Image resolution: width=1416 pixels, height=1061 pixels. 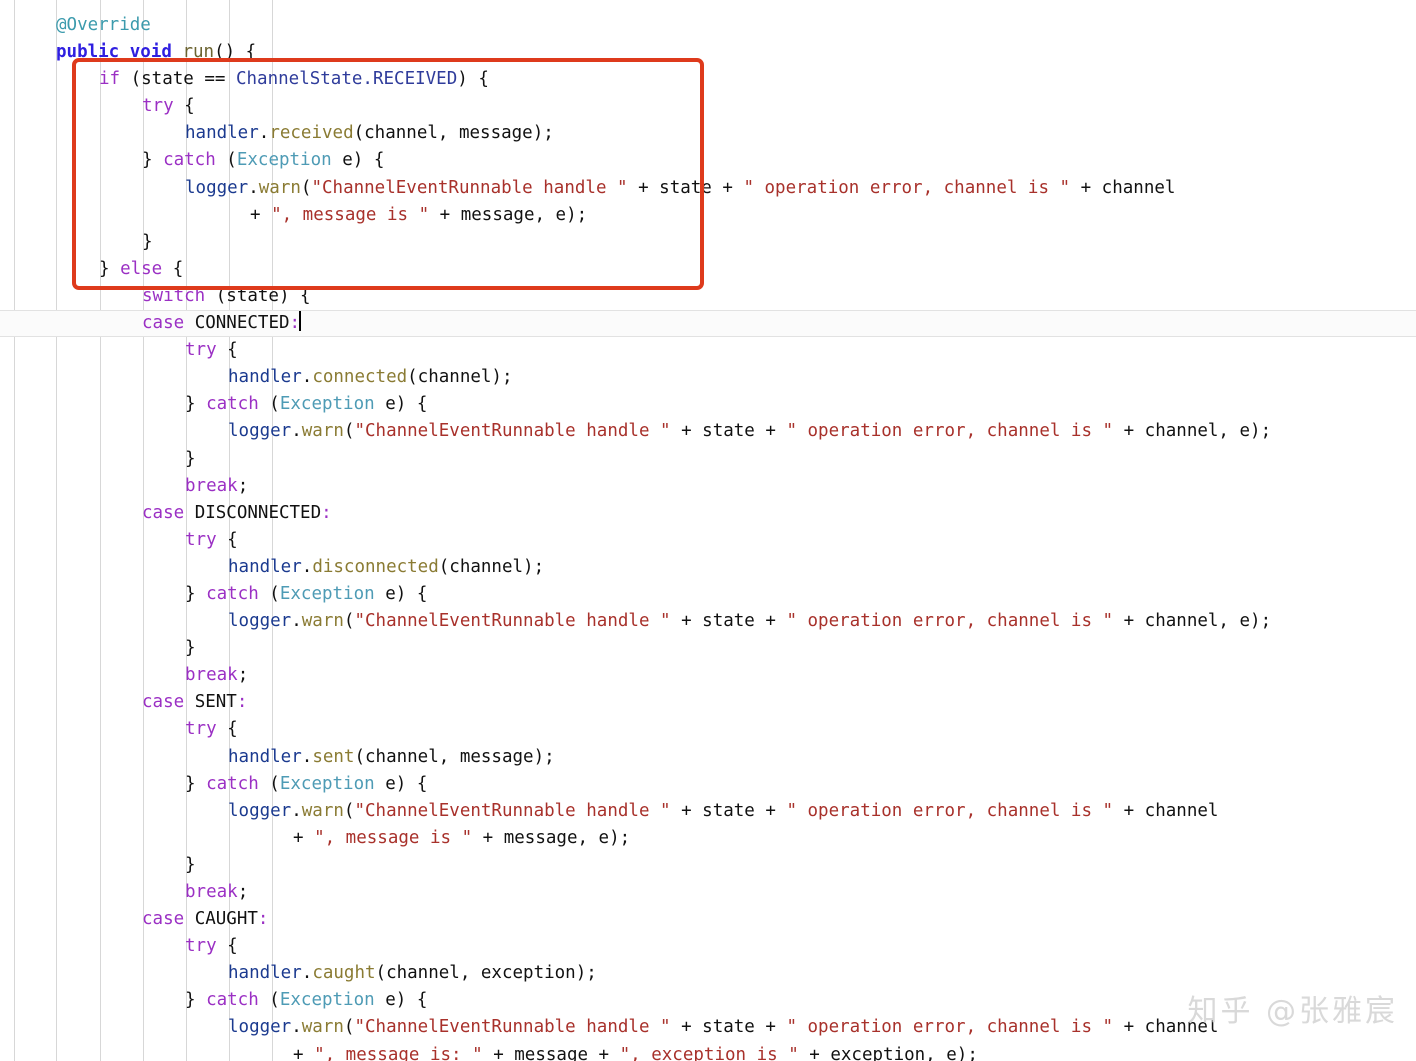 I want to click on code-line: @Override, so click(x=708, y=25).